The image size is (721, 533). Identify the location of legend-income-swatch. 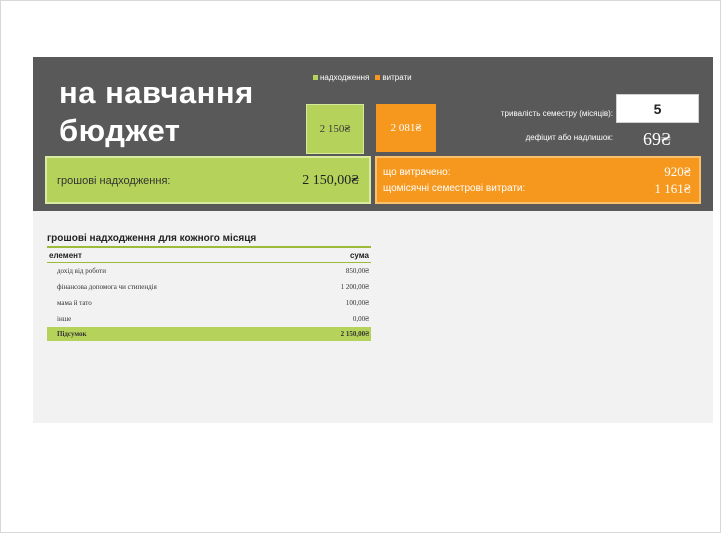
(315, 78).